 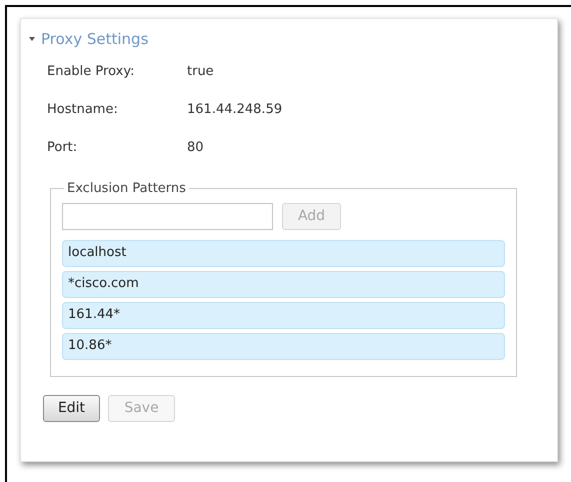 I want to click on field-value: 161.44.248.59, so click(x=234, y=110).